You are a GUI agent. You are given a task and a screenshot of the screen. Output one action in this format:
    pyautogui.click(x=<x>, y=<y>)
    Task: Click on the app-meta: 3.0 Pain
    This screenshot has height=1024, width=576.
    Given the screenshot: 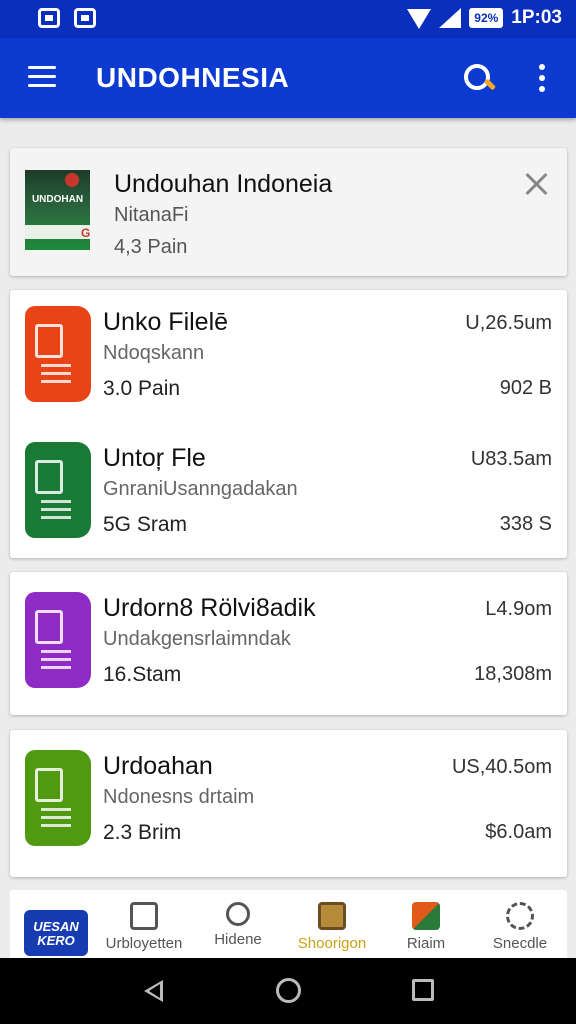 What is the action you would take?
    pyautogui.click(x=142, y=388)
    